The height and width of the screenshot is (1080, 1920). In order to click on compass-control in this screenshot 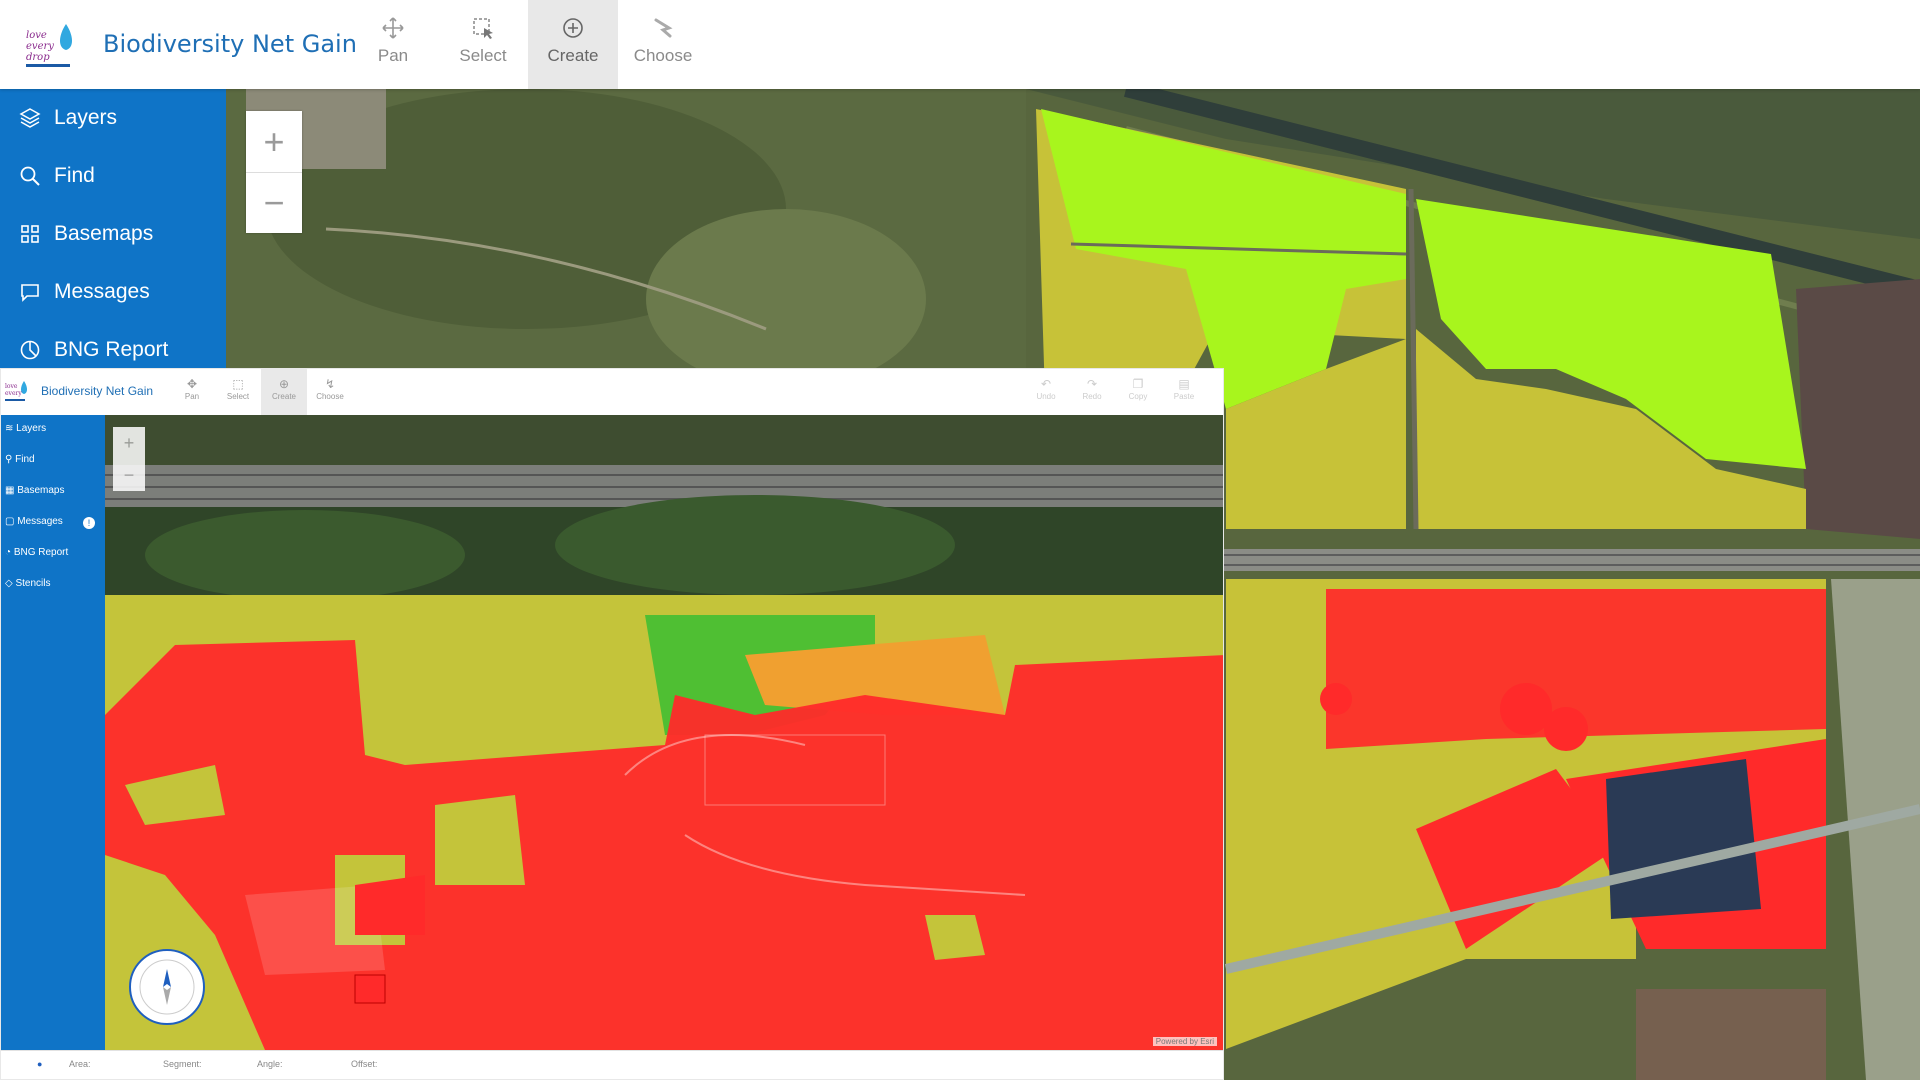, I will do `click(167, 987)`.